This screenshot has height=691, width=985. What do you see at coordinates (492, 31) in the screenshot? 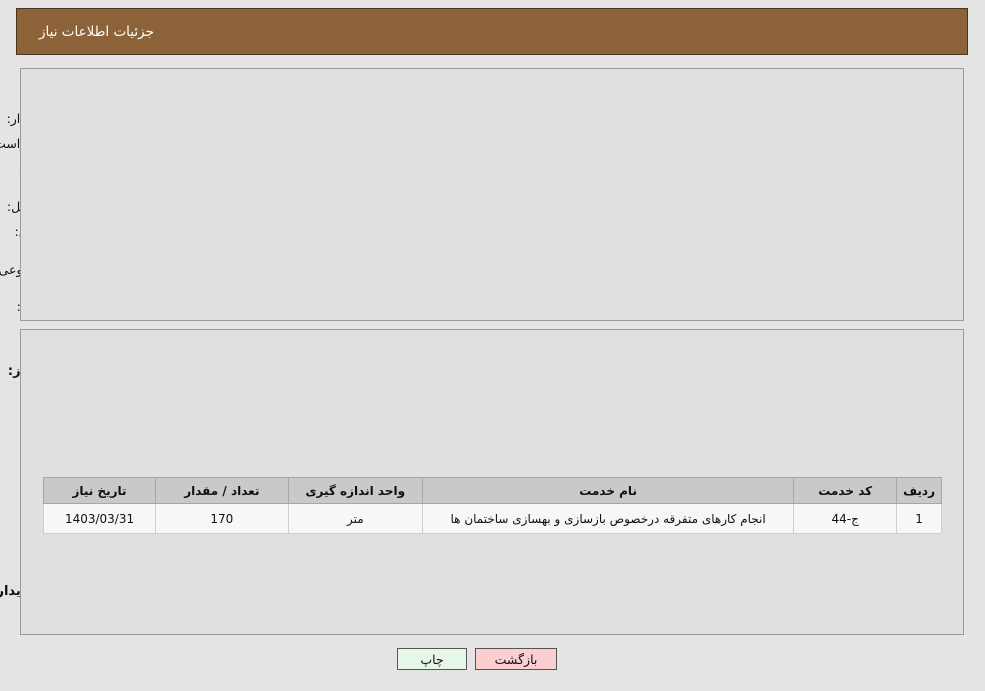
I see `page-header: جزئیات اطلاعات نیاز` at bounding box center [492, 31].